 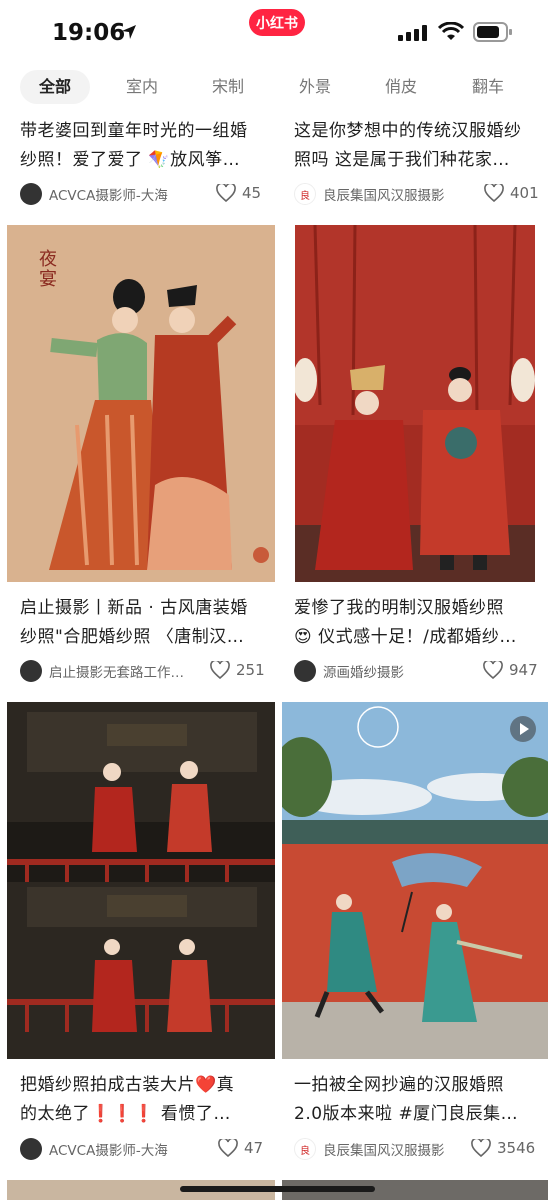 I want to click on like-button: 251, so click(x=237, y=670).